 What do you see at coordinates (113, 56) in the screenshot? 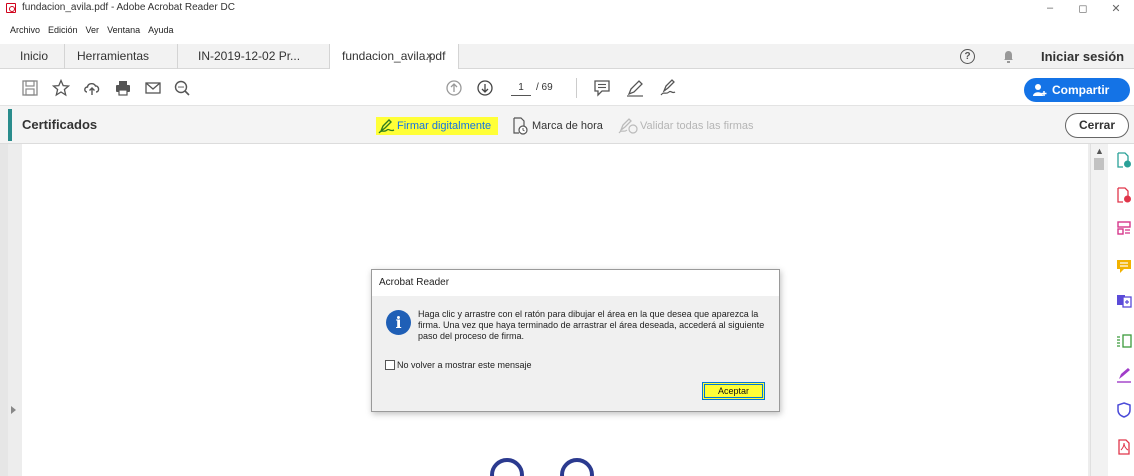
I see `tab-tools: Herramientas` at bounding box center [113, 56].